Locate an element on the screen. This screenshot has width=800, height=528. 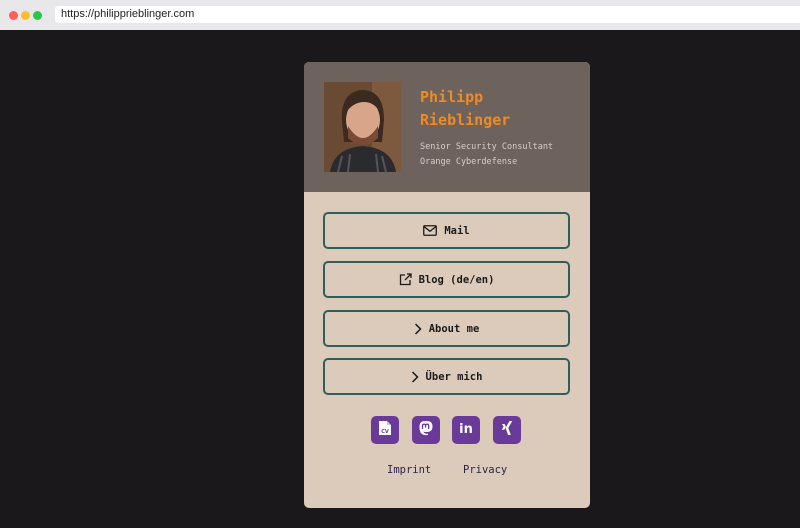
cv-icon-label: CV is located at coordinates (385, 432).